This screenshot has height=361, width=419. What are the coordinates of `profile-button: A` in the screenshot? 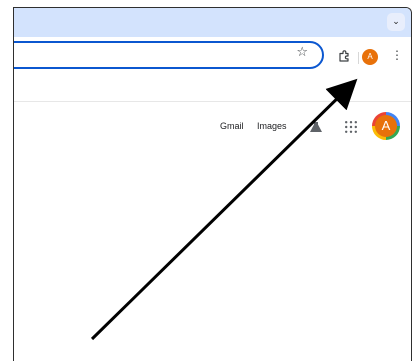 It's located at (370, 57).